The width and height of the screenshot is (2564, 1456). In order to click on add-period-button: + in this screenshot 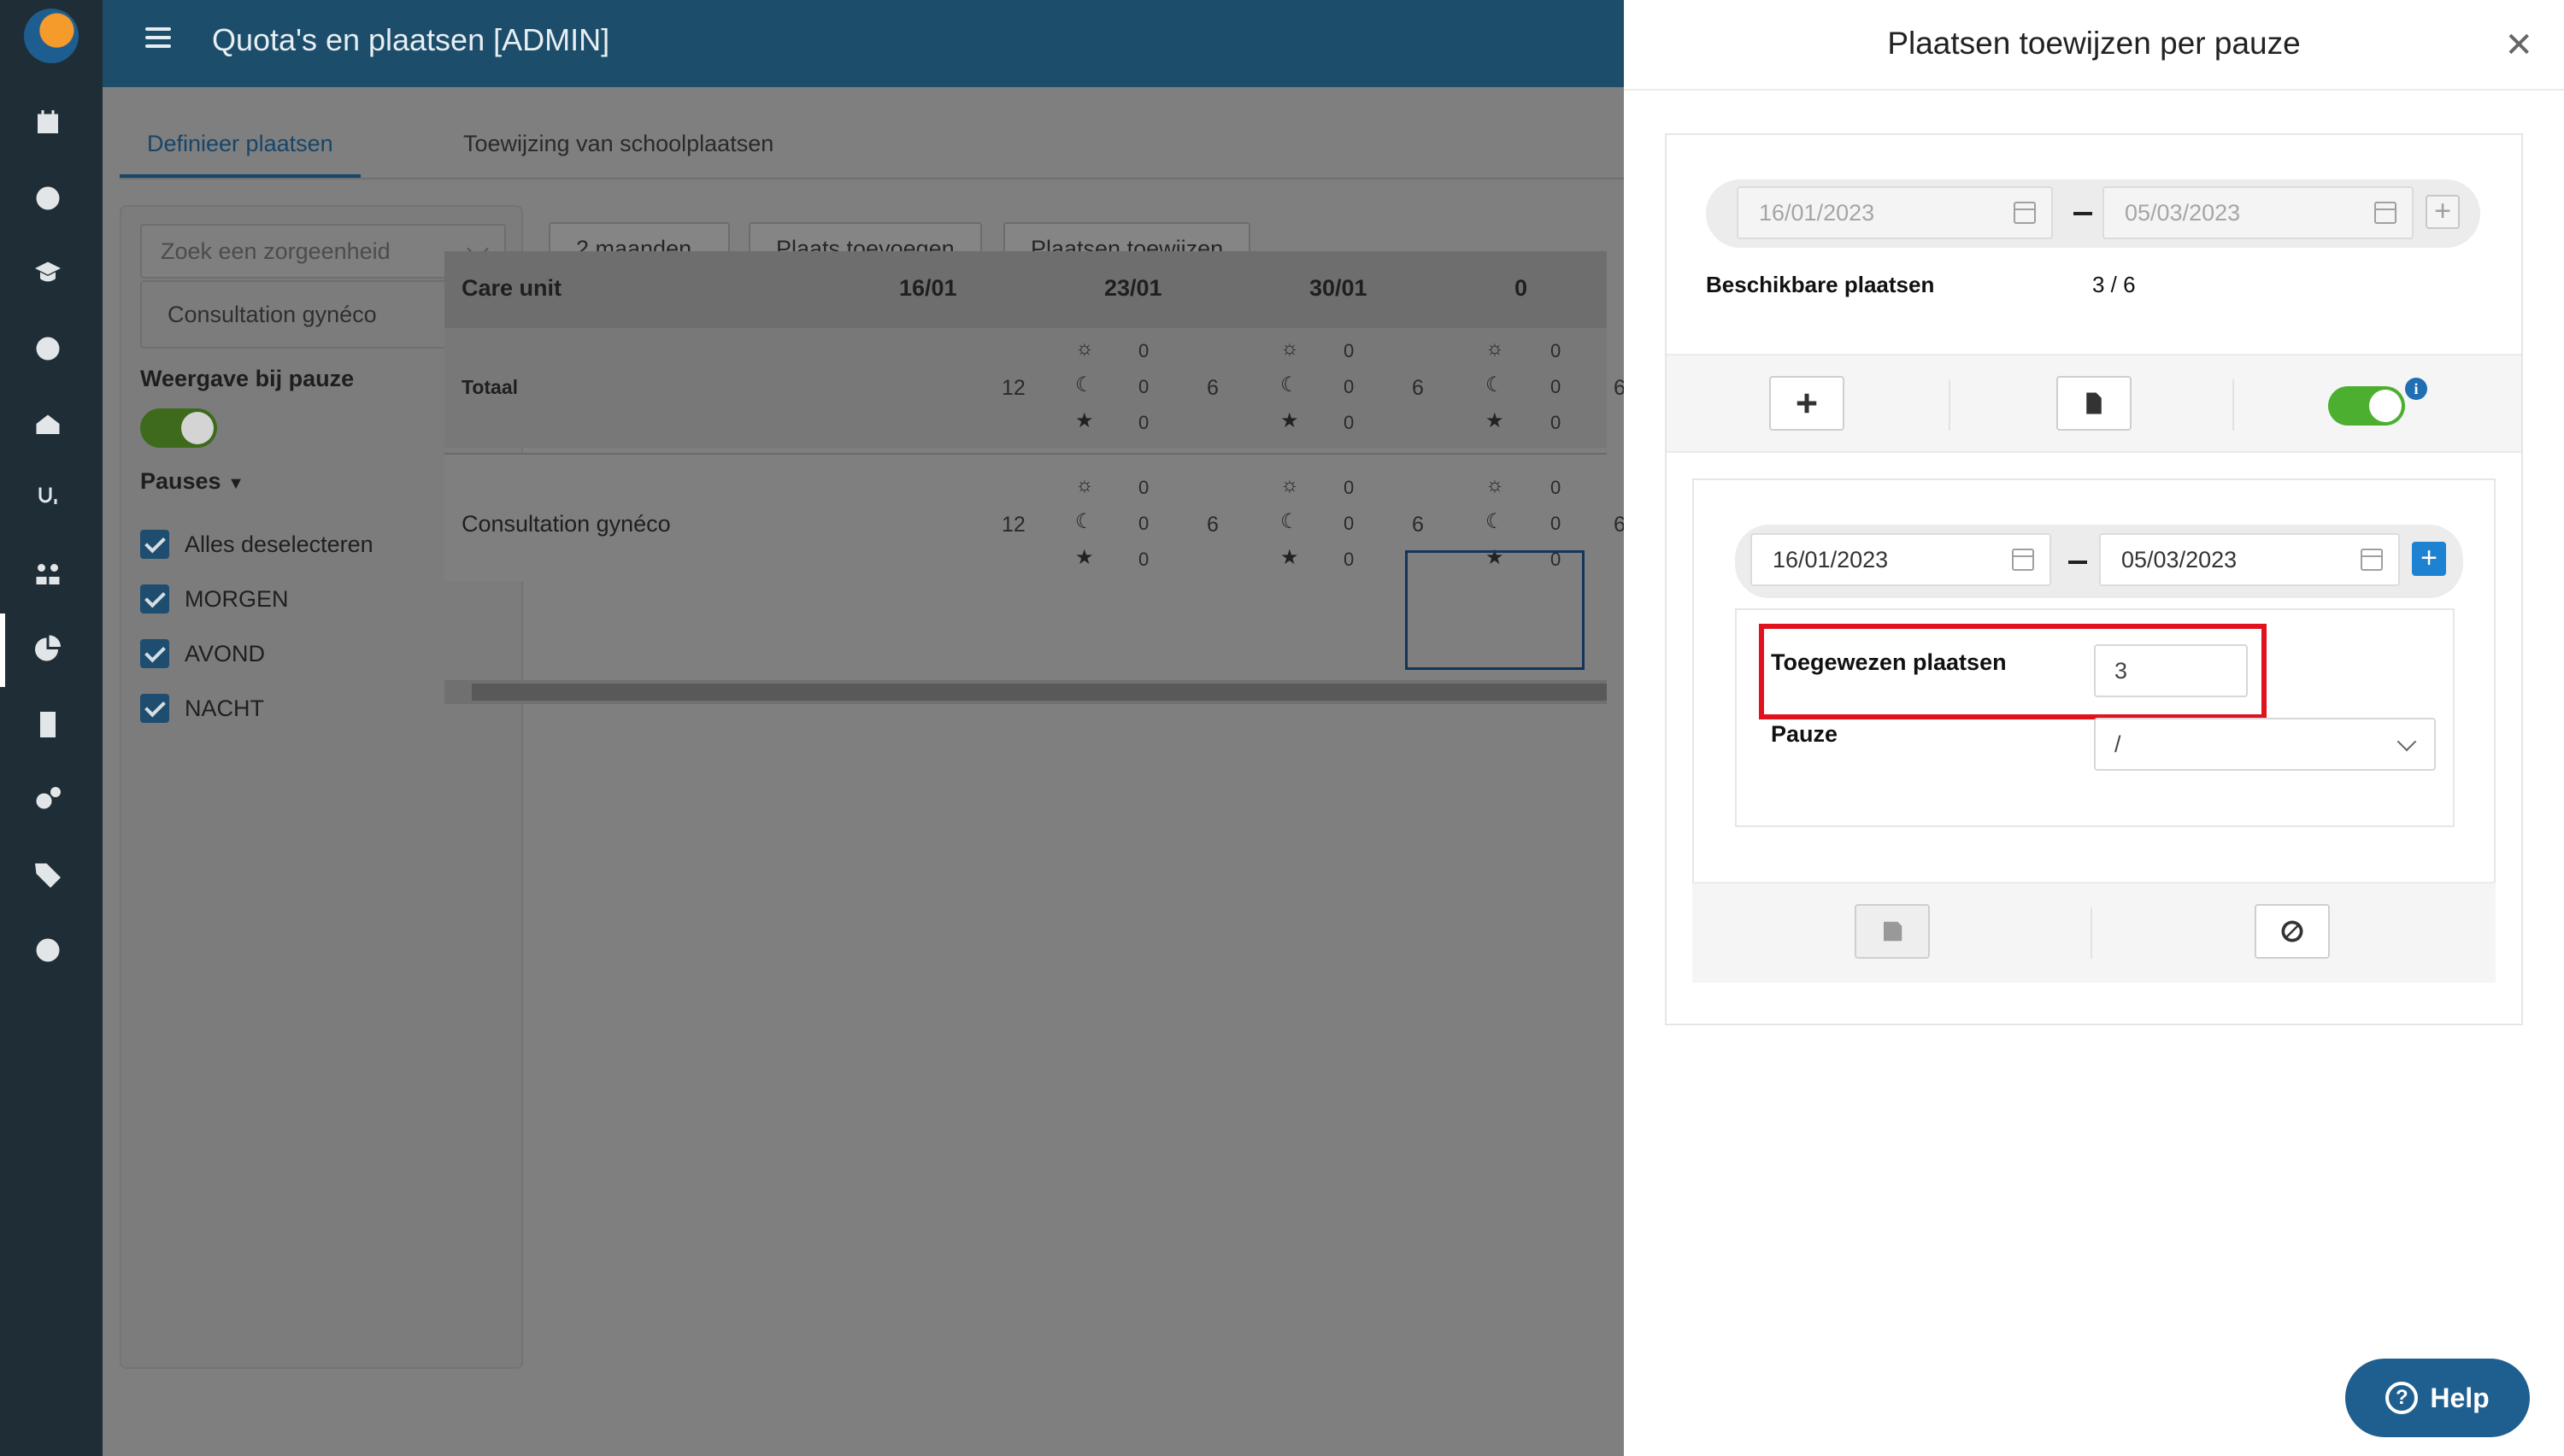, I will do `click(2429, 559)`.